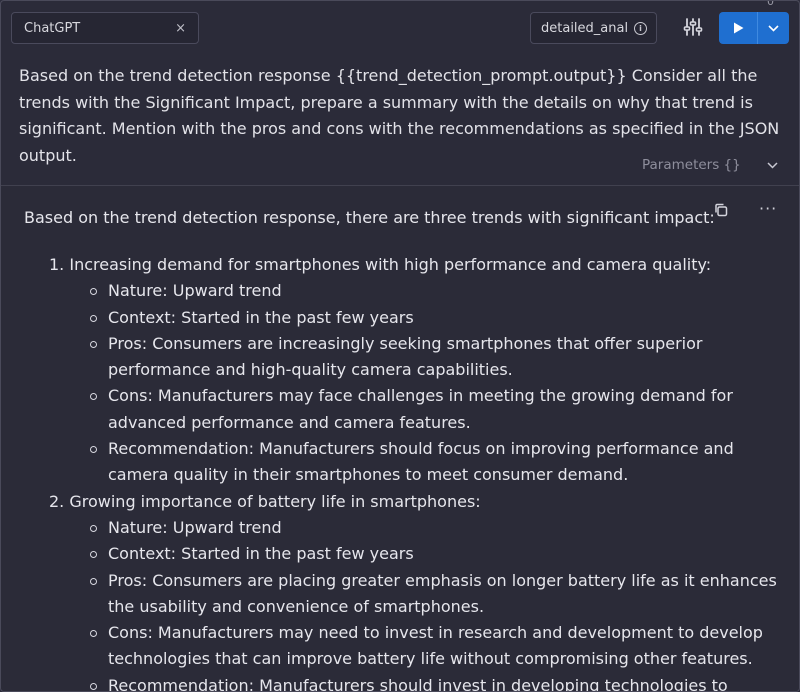  I want to click on run-button, so click(738, 28).